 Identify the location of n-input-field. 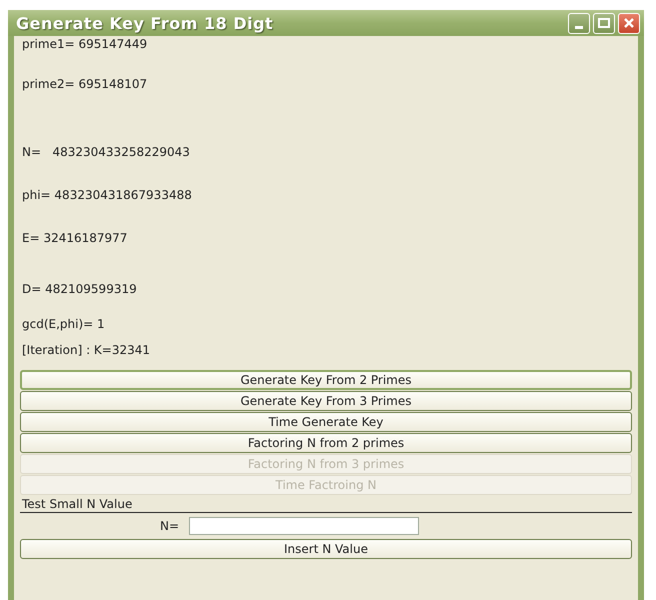
(304, 526).